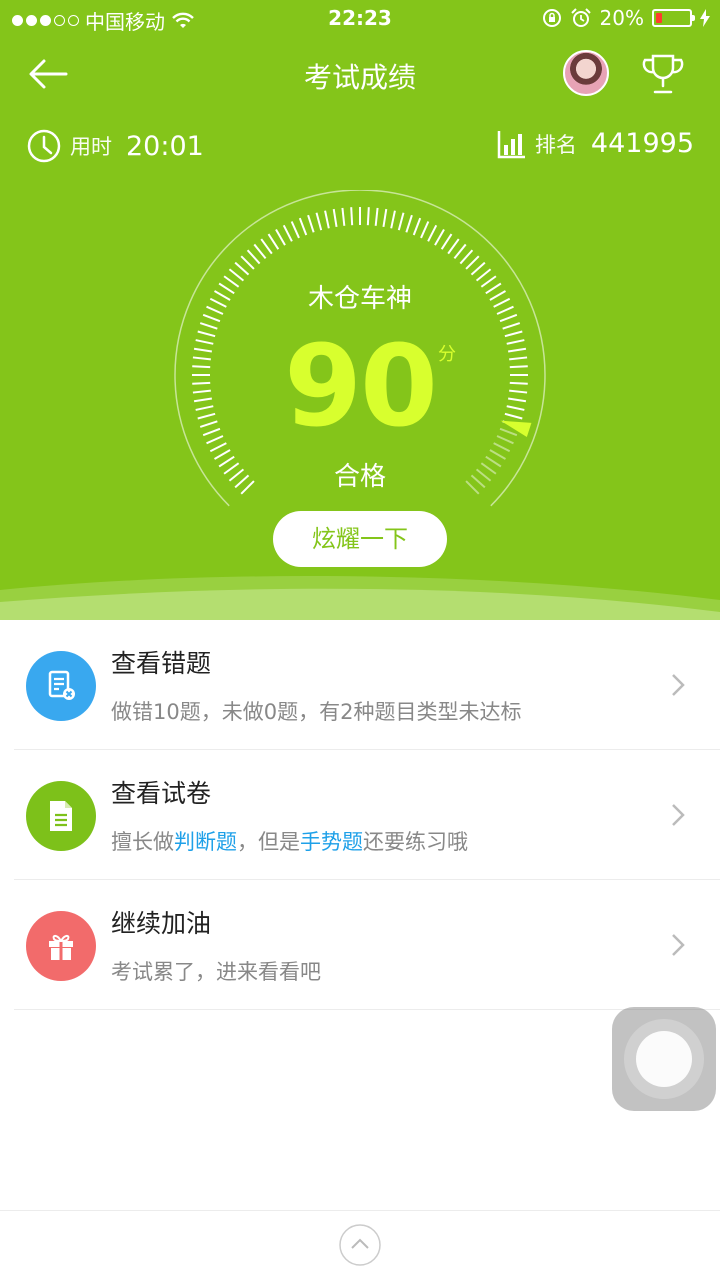  I want to click on time-used: 用时 20:01, so click(115, 146).